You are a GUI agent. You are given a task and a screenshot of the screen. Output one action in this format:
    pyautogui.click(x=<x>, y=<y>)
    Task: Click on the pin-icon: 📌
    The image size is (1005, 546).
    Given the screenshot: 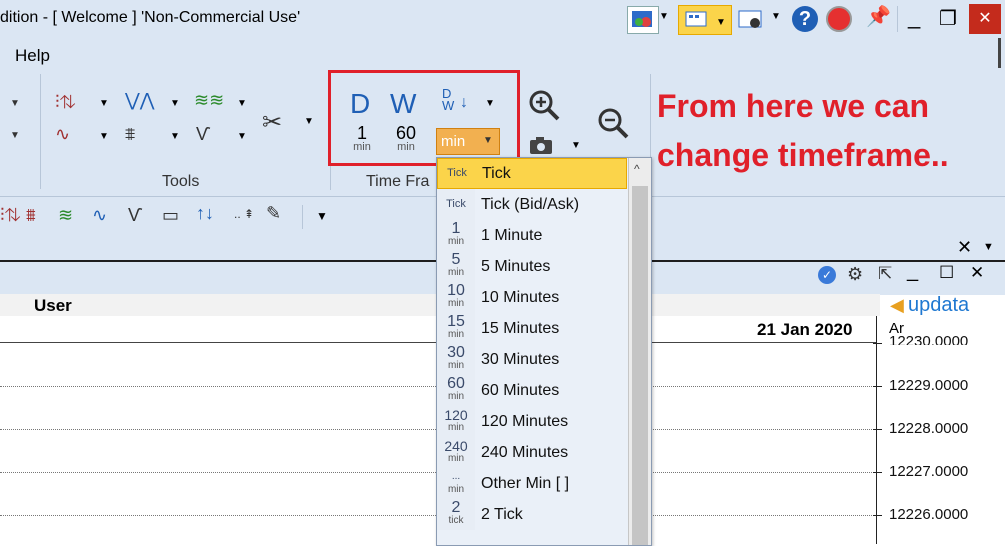 What is the action you would take?
    pyautogui.click(x=878, y=16)
    